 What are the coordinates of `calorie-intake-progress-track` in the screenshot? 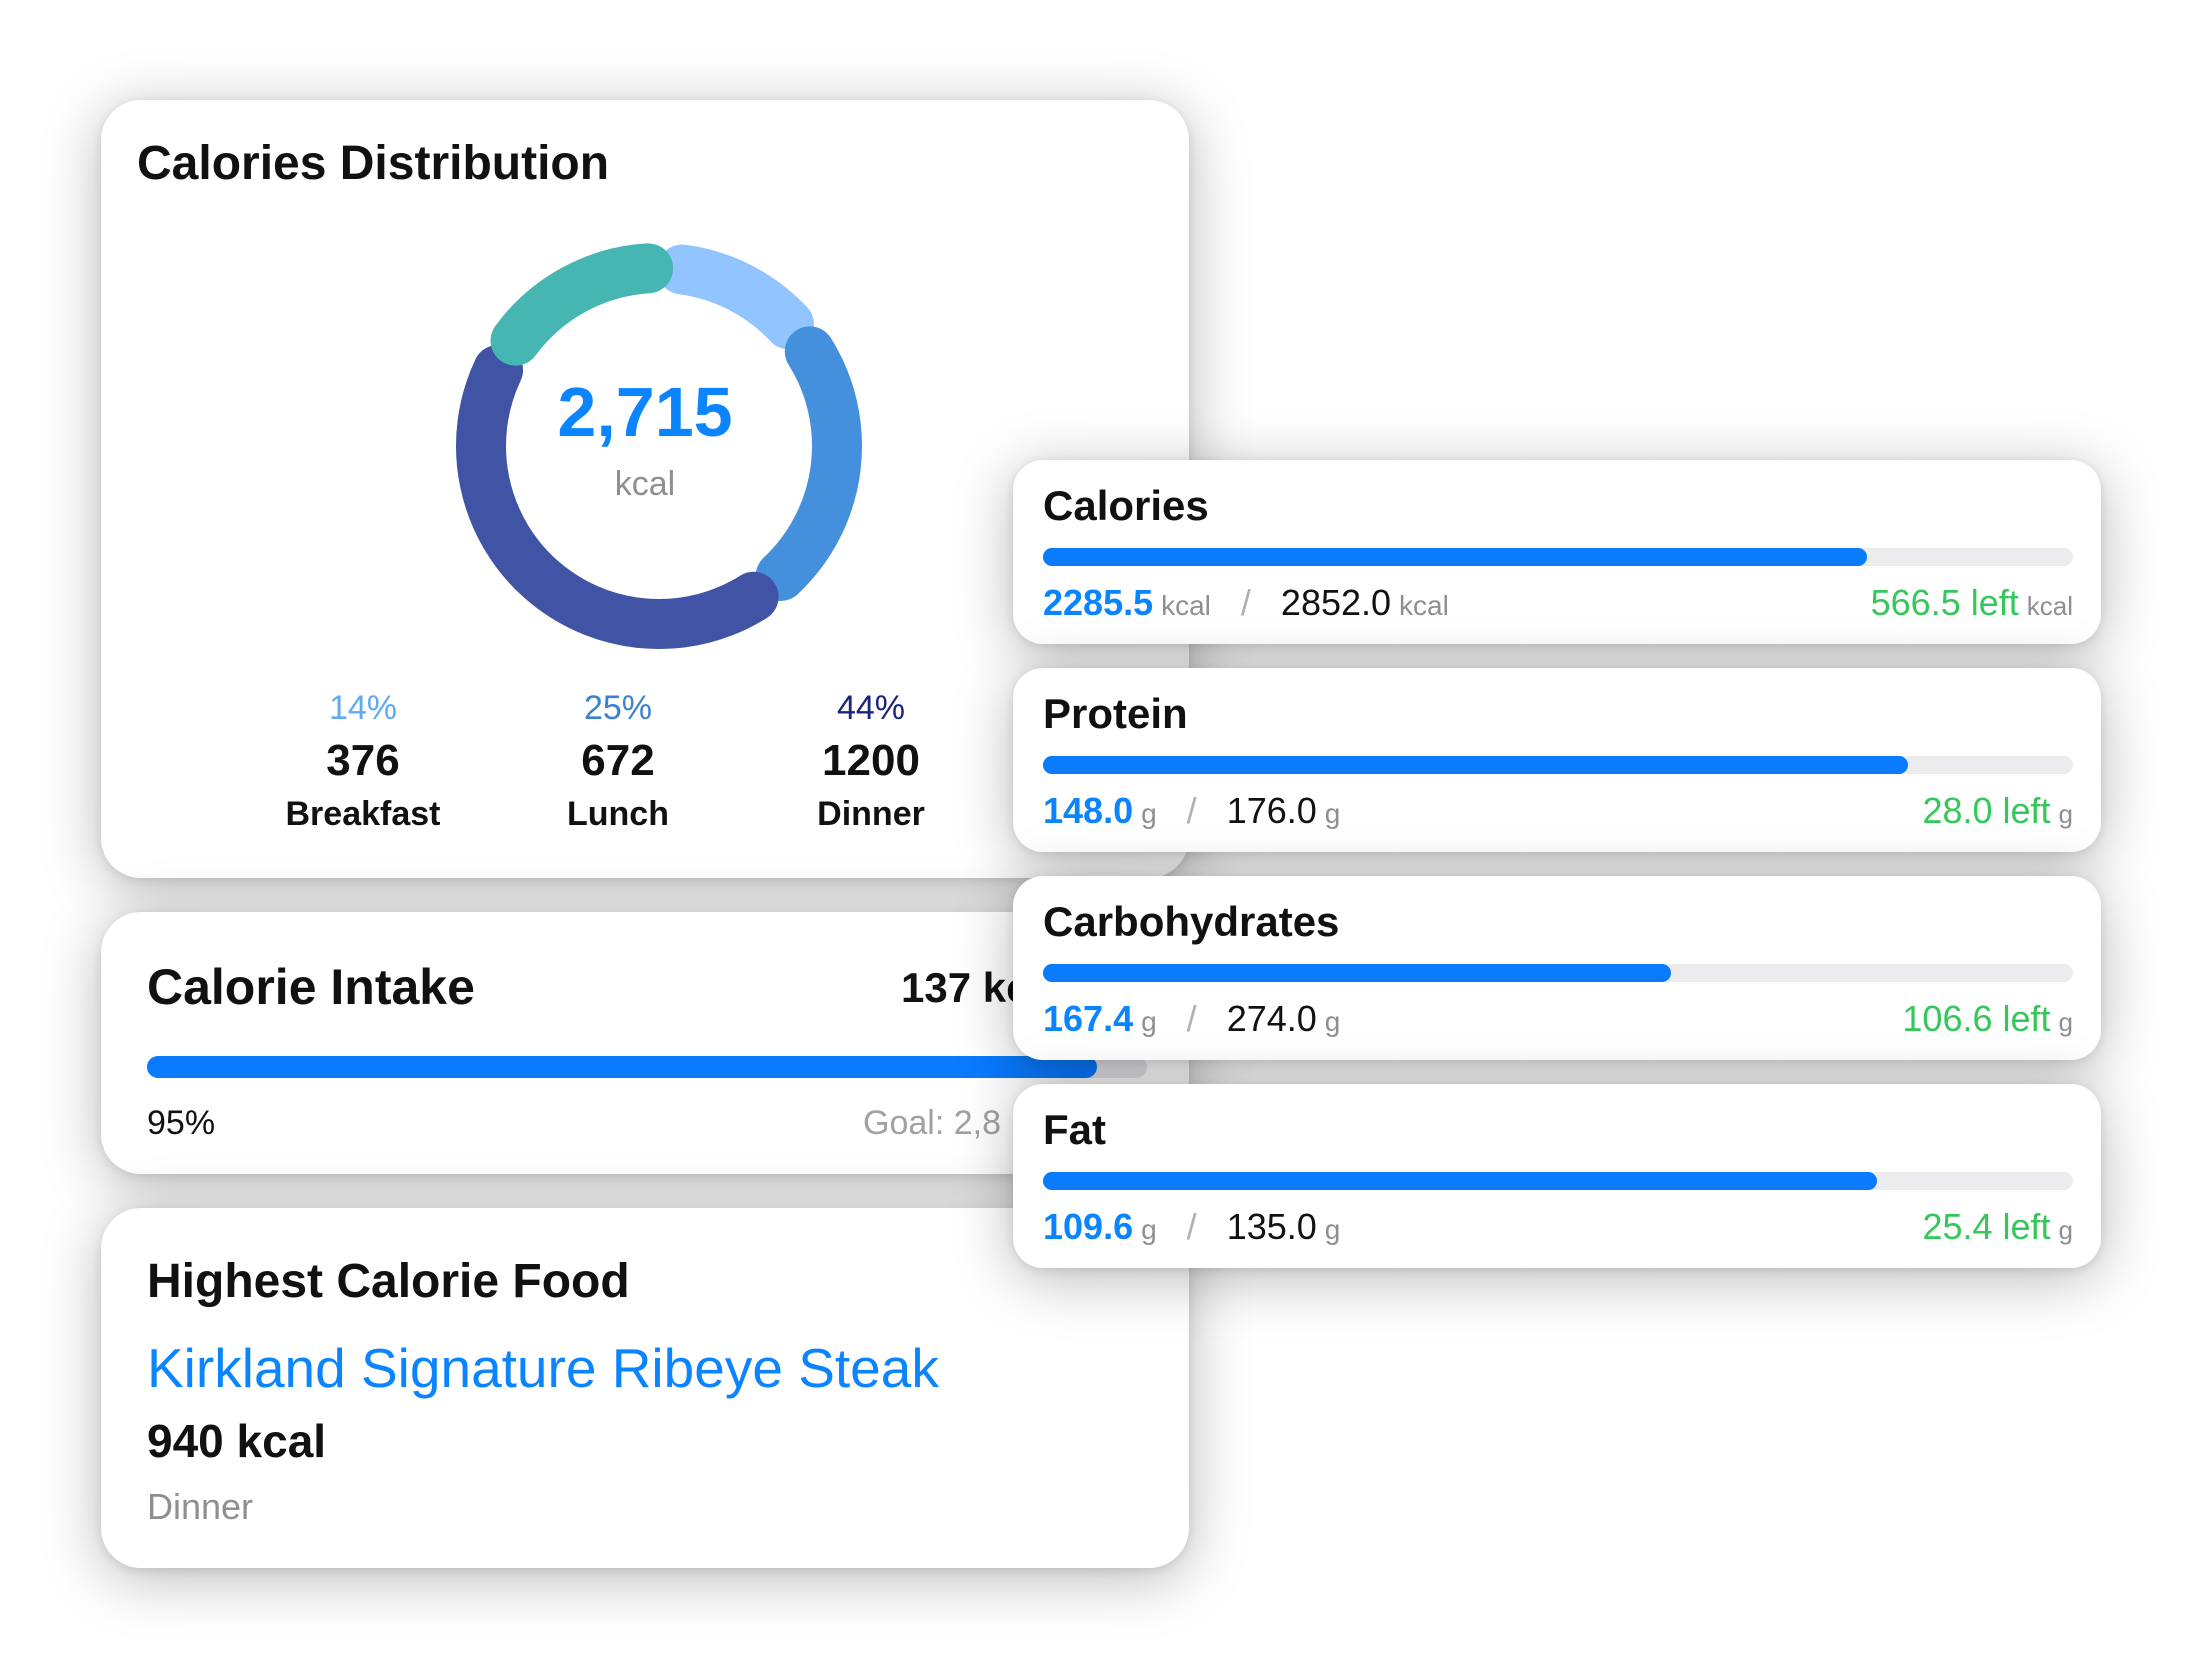 It's located at (647, 1067).